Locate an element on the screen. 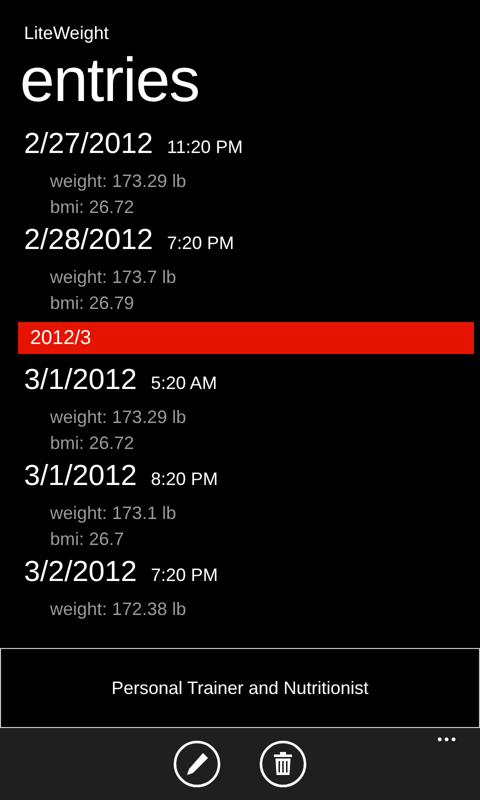 The width and height of the screenshot is (480, 800). entry-time: 11:20 PM is located at coordinates (205, 147).